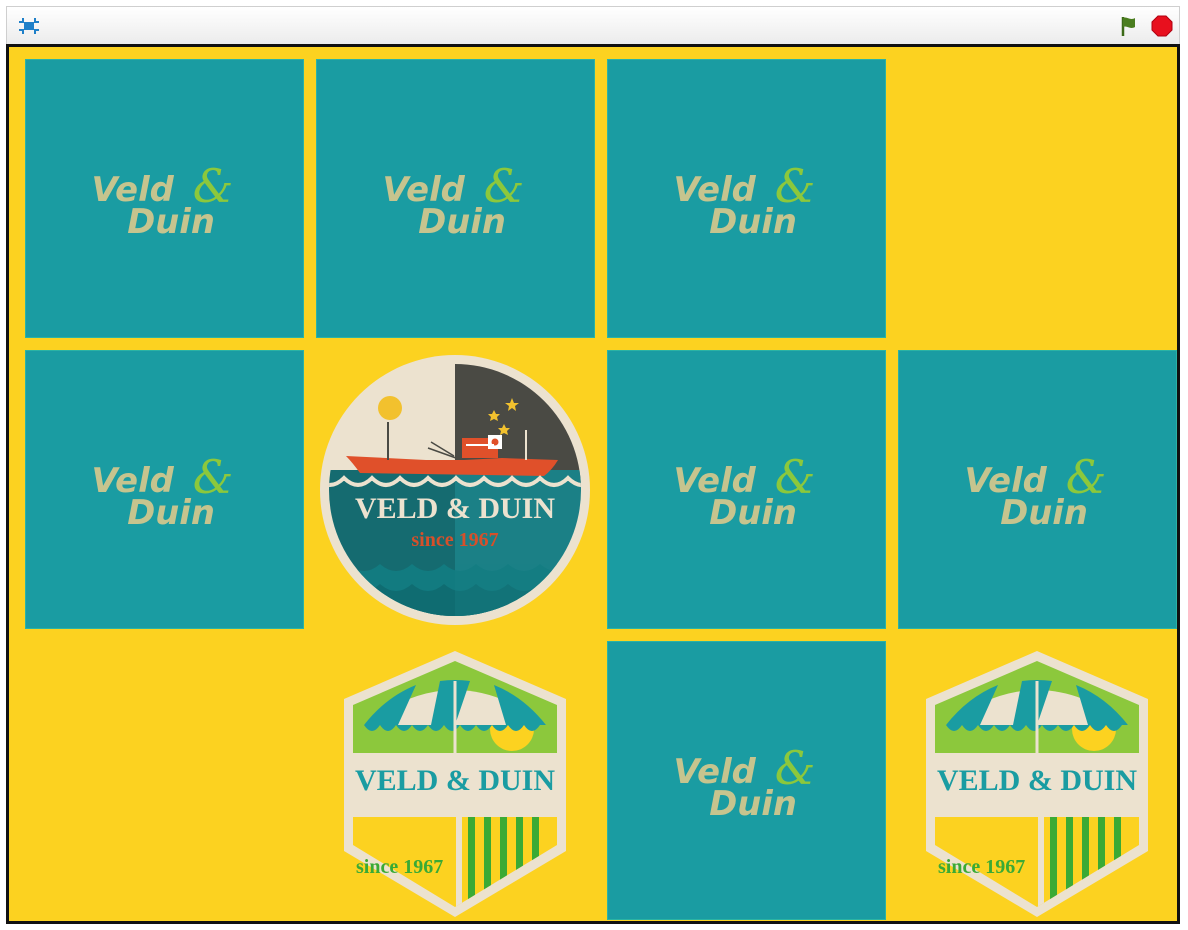  What do you see at coordinates (593, 25) in the screenshot?
I see `player-toolbar` at bounding box center [593, 25].